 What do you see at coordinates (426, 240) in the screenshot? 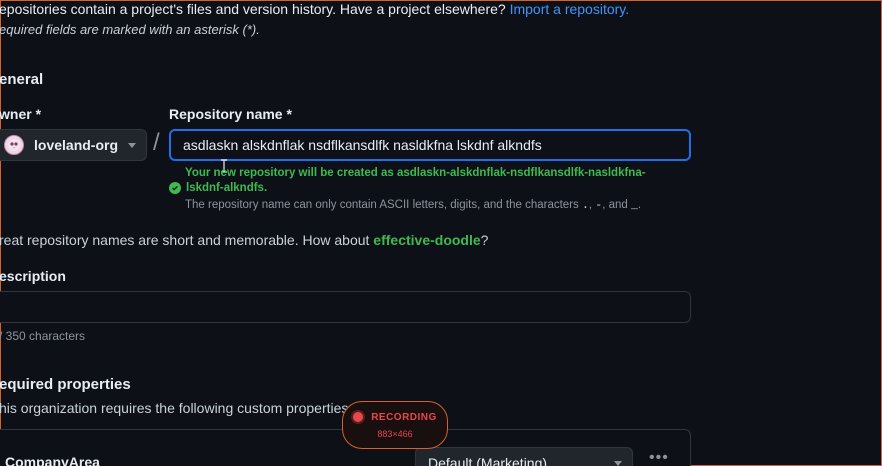
I see `suggested-name-link: effective-doodle` at bounding box center [426, 240].